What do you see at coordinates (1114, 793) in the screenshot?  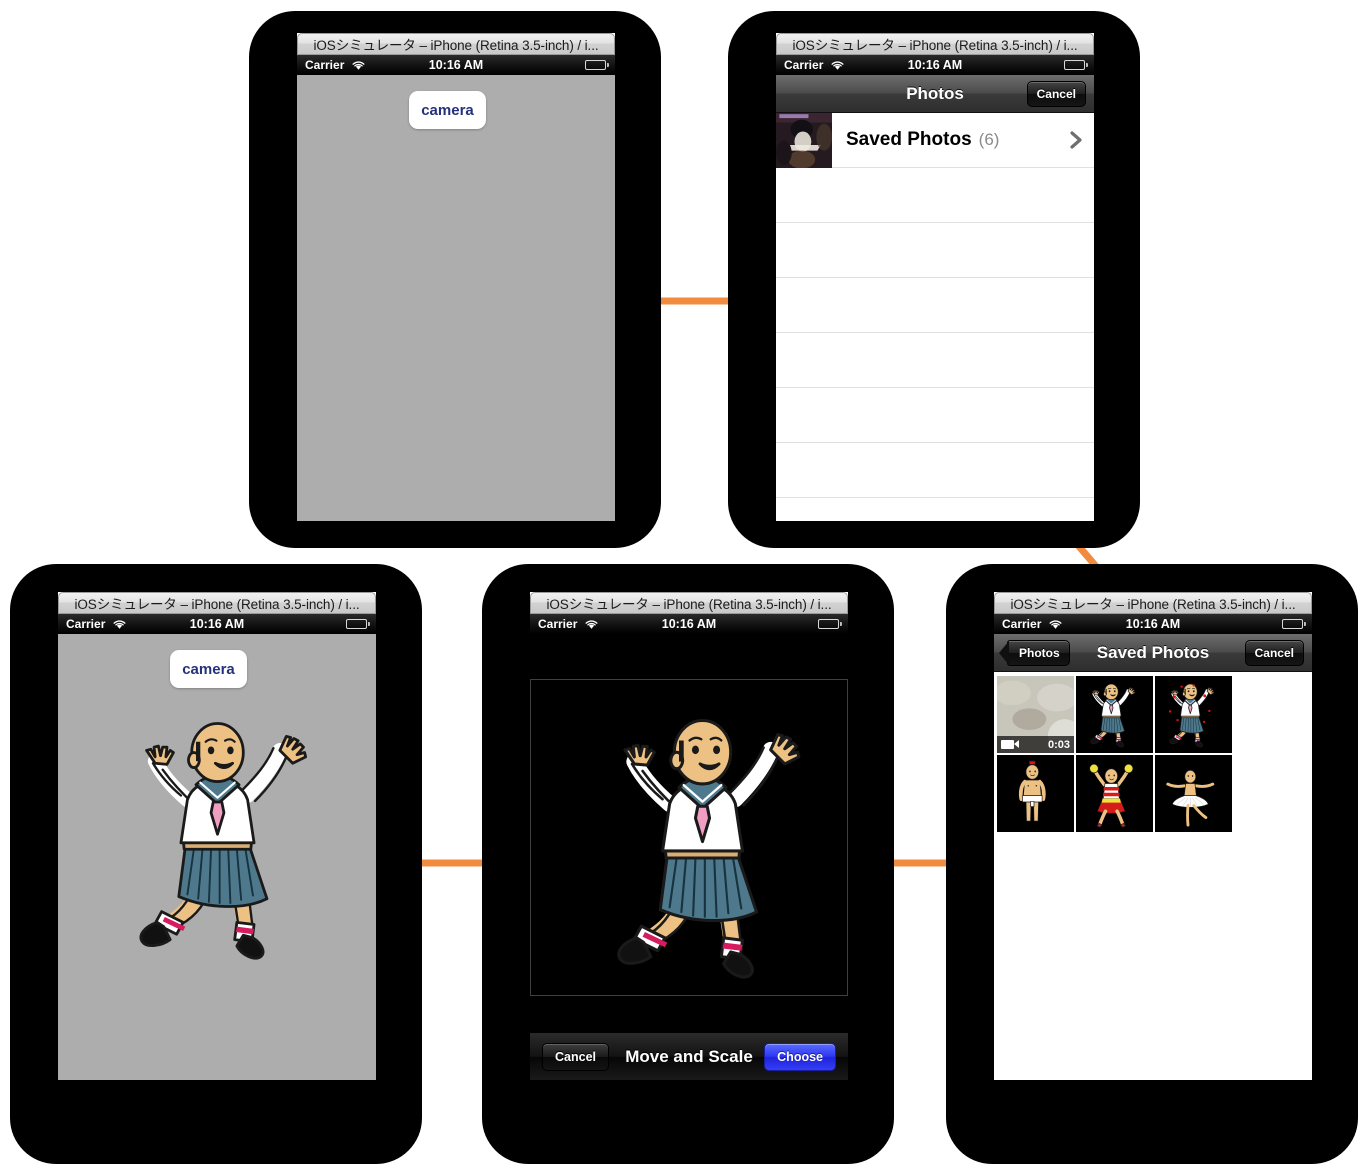 I see `photo-cell-cheerleader` at bounding box center [1114, 793].